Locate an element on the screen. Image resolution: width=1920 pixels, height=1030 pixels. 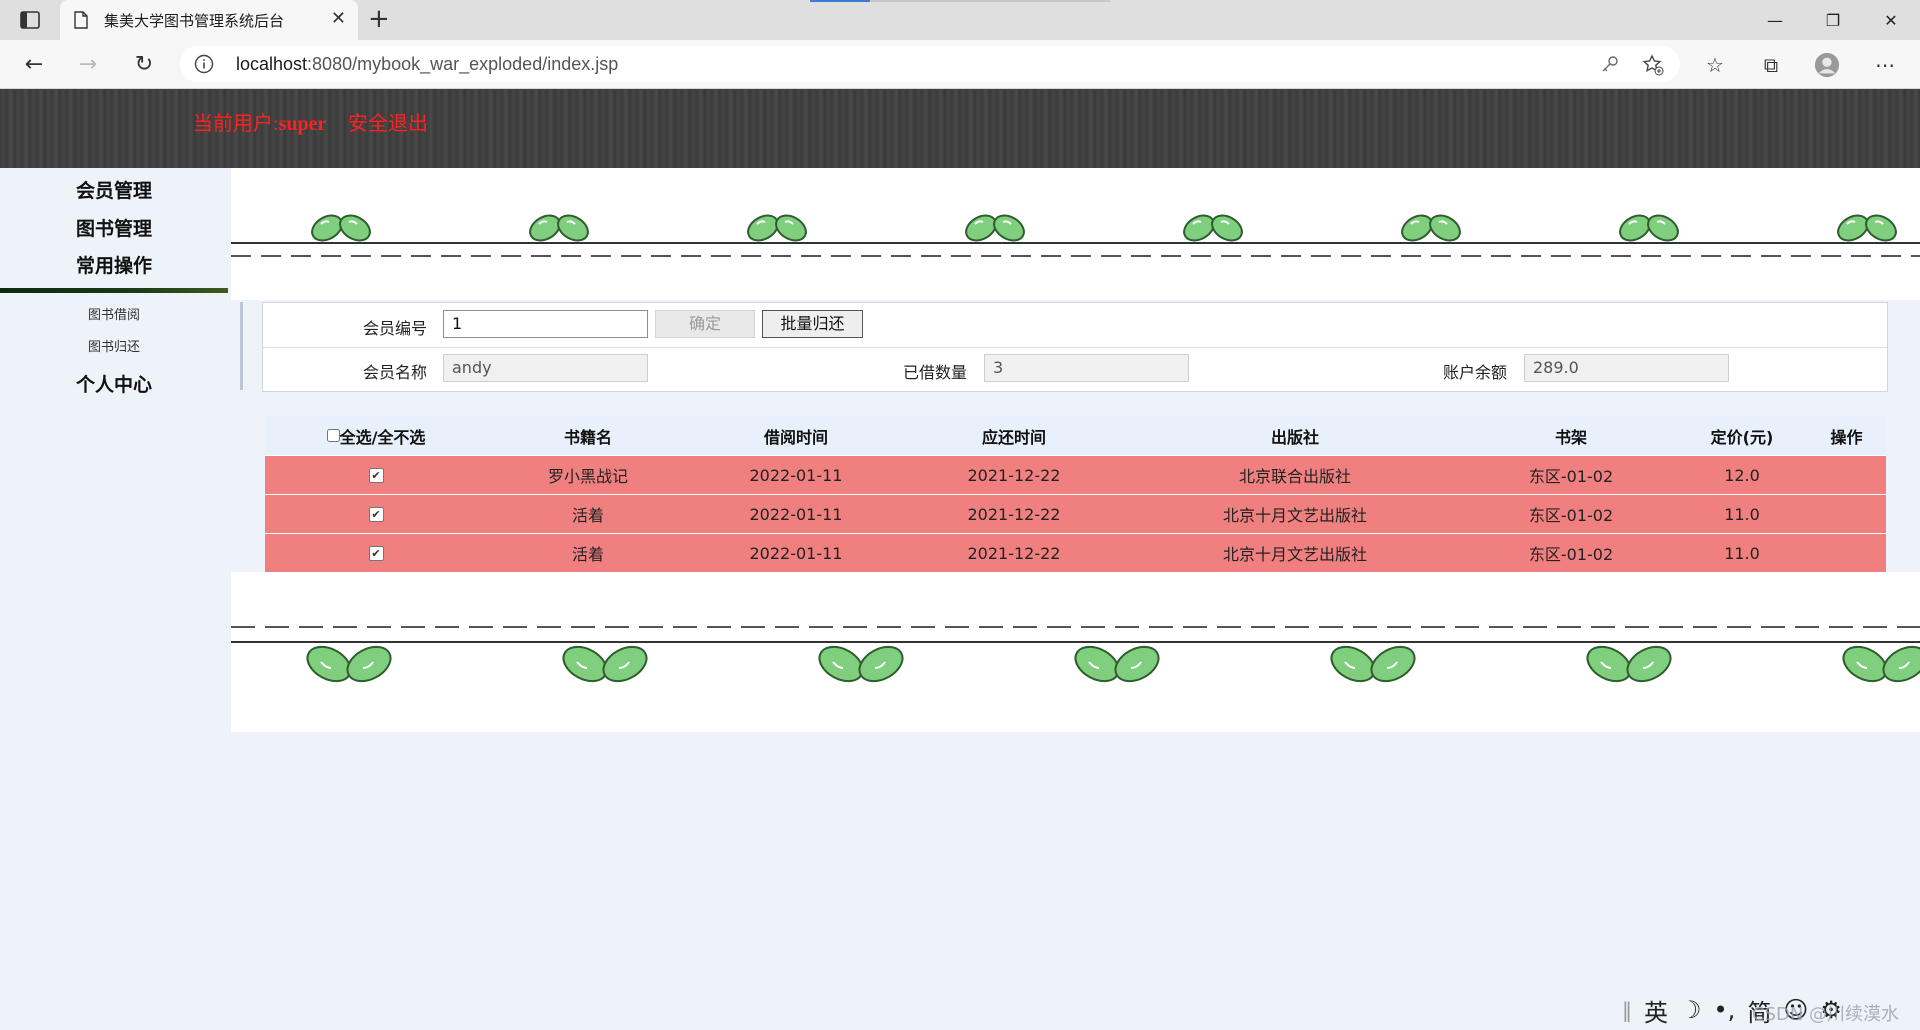
browser-tab-bar: 集美大学图书管理系统后台 ✕ + — ❐ ✕ is located at coordinates (960, 20).